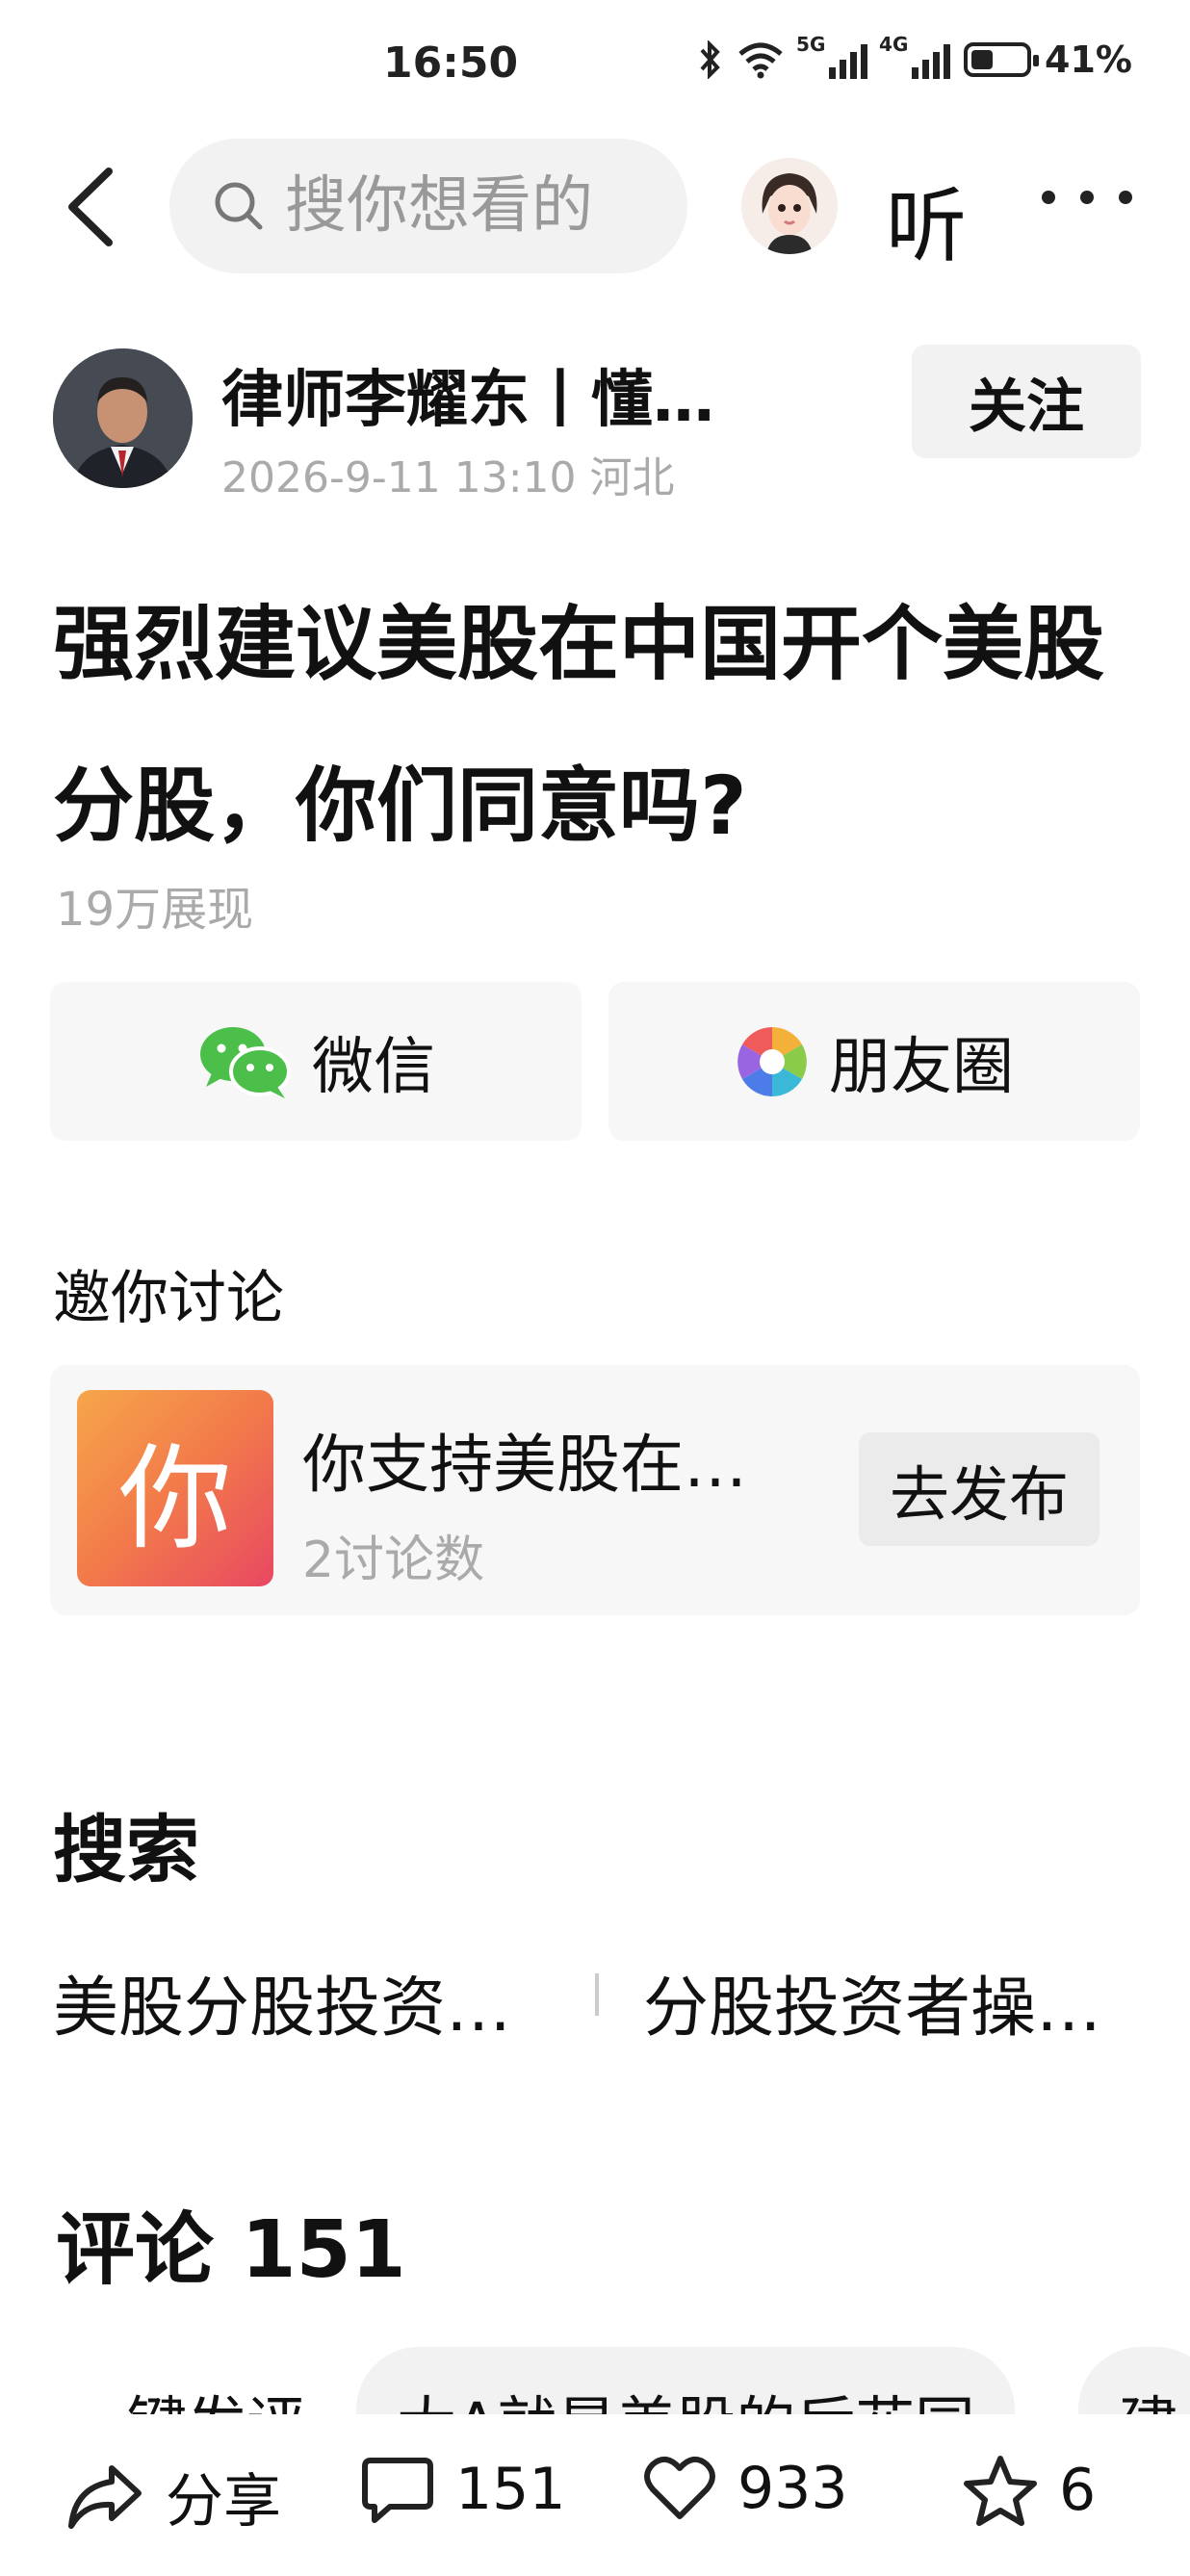  Describe the element at coordinates (772, 1061) in the screenshot. I see `moments-icon` at that location.